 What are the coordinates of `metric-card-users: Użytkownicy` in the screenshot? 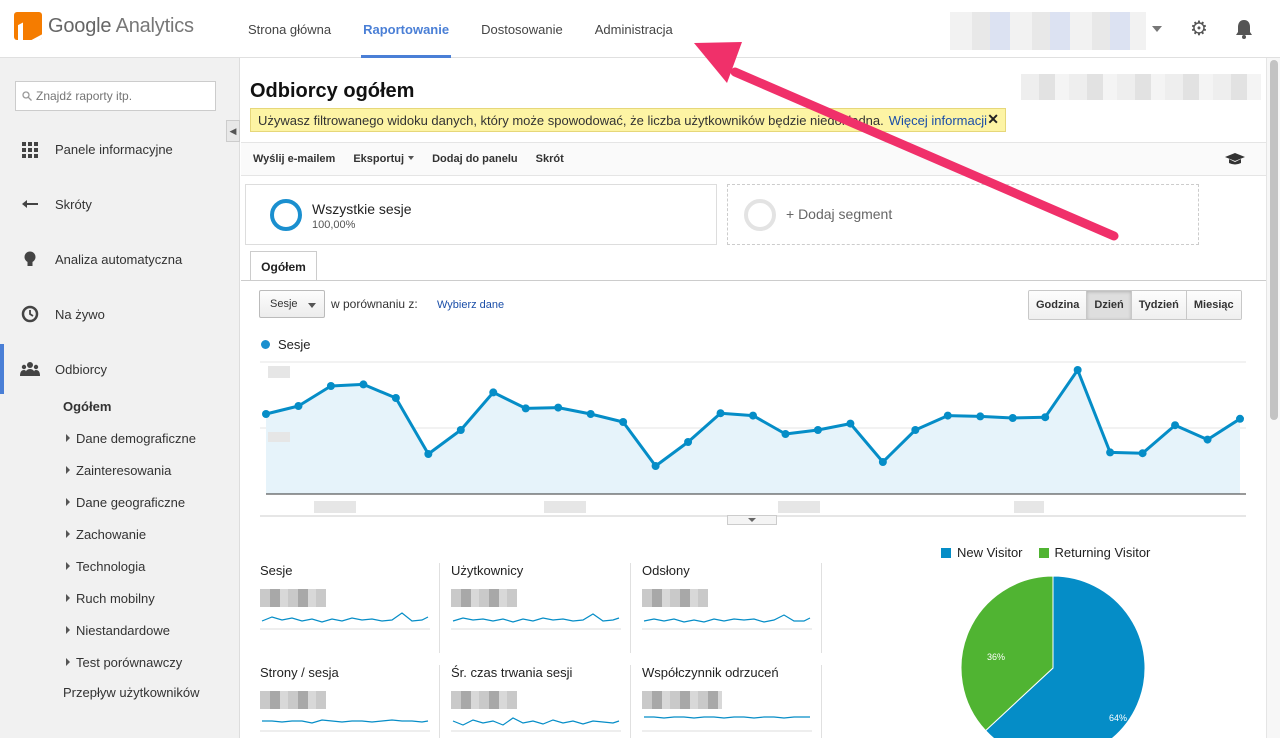 It's located at (541, 608).